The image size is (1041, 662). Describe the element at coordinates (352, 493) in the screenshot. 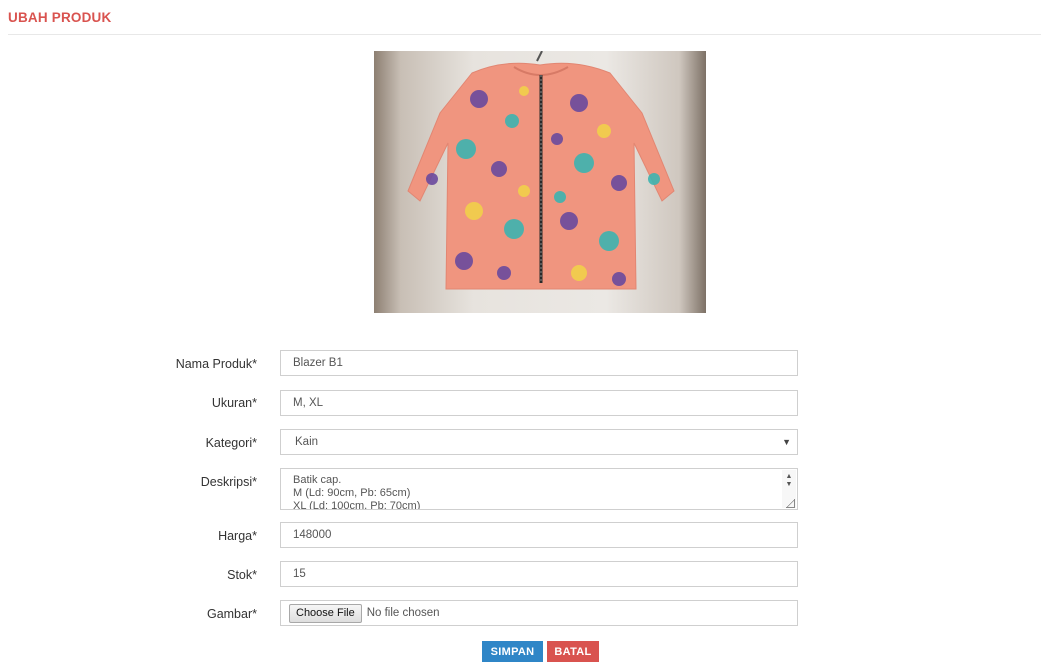

I see `description-line: M (Ld: 90cm, Pb: 65cm)` at that location.